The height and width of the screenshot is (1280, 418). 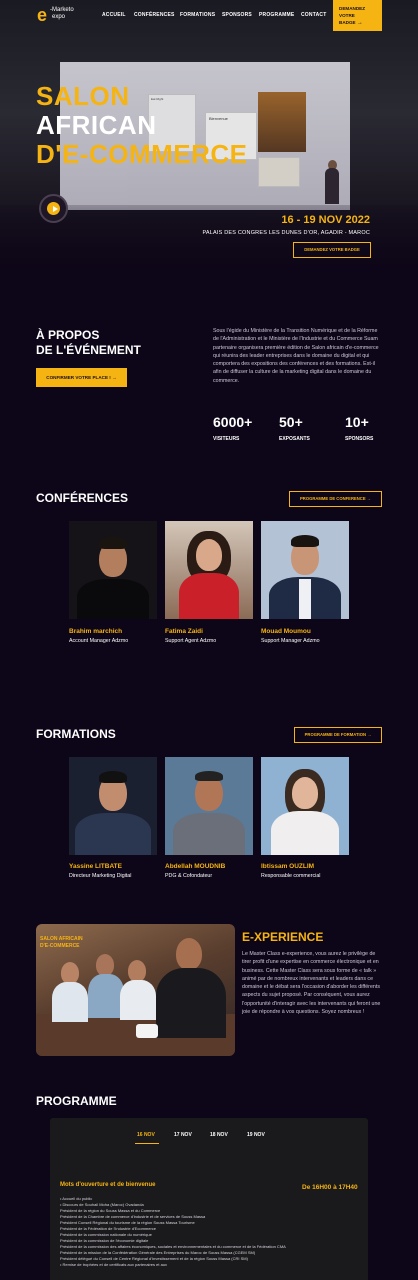 I want to click on hero-title-line1: SALON, so click(x=83, y=96).